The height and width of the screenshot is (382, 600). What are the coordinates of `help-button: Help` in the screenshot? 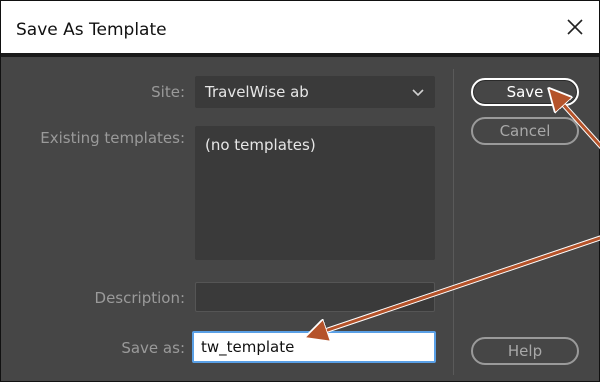 It's located at (525, 351).